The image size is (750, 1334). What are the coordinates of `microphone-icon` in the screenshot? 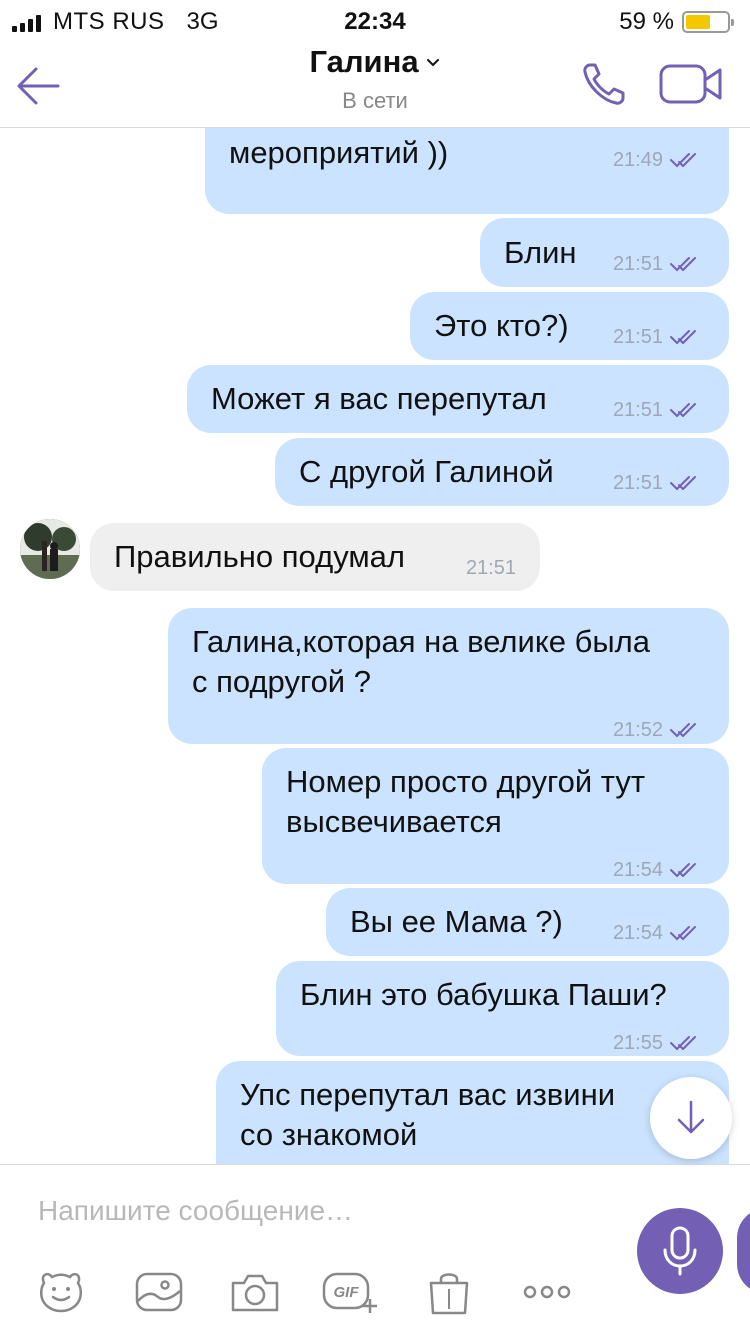 It's located at (680, 1251).